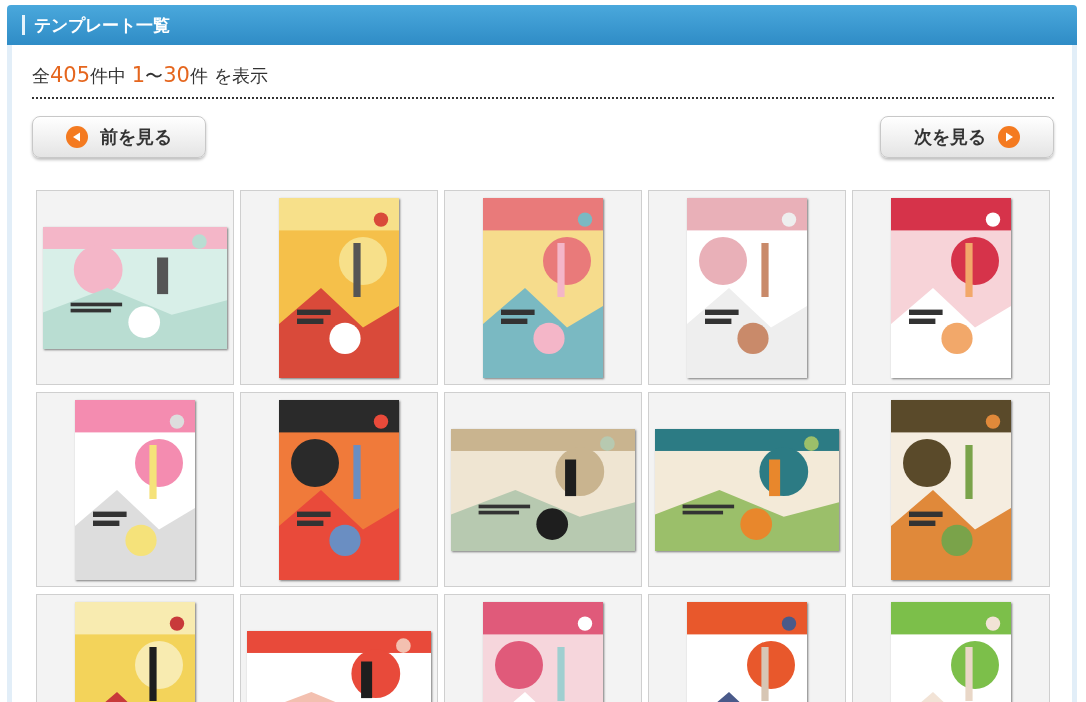 The width and height of the screenshot is (1086, 702). What do you see at coordinates (150, 75) in the screenshot?
I see `result-count: 全405件中 1〜30件 を表示` at bounding box center [150, 75].